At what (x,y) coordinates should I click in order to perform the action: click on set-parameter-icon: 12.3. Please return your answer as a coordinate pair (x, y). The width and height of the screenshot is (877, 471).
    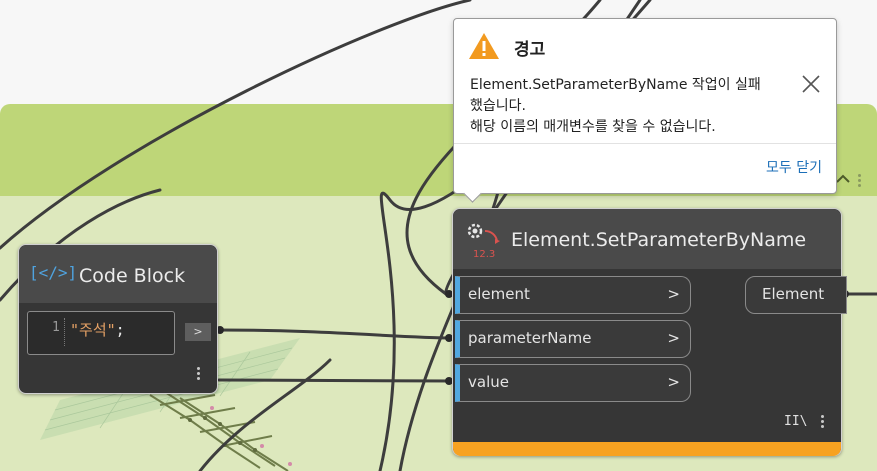
    Looking at the image, I should click on (483, 241).